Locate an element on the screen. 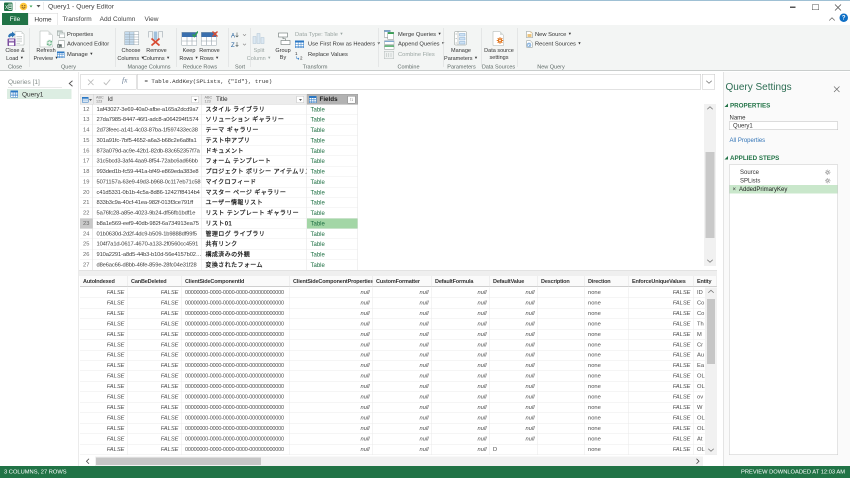  svg-text: 2 is located at coordinates (301, 58).